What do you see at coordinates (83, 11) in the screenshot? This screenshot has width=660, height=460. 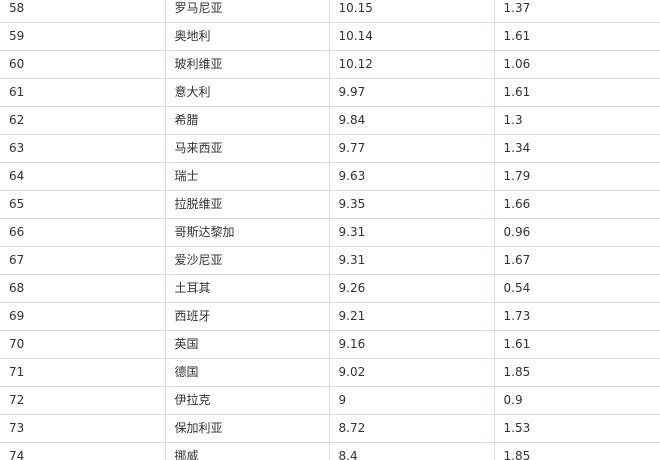 I see `rank-cell: 58` at bounding box center [83, 11].